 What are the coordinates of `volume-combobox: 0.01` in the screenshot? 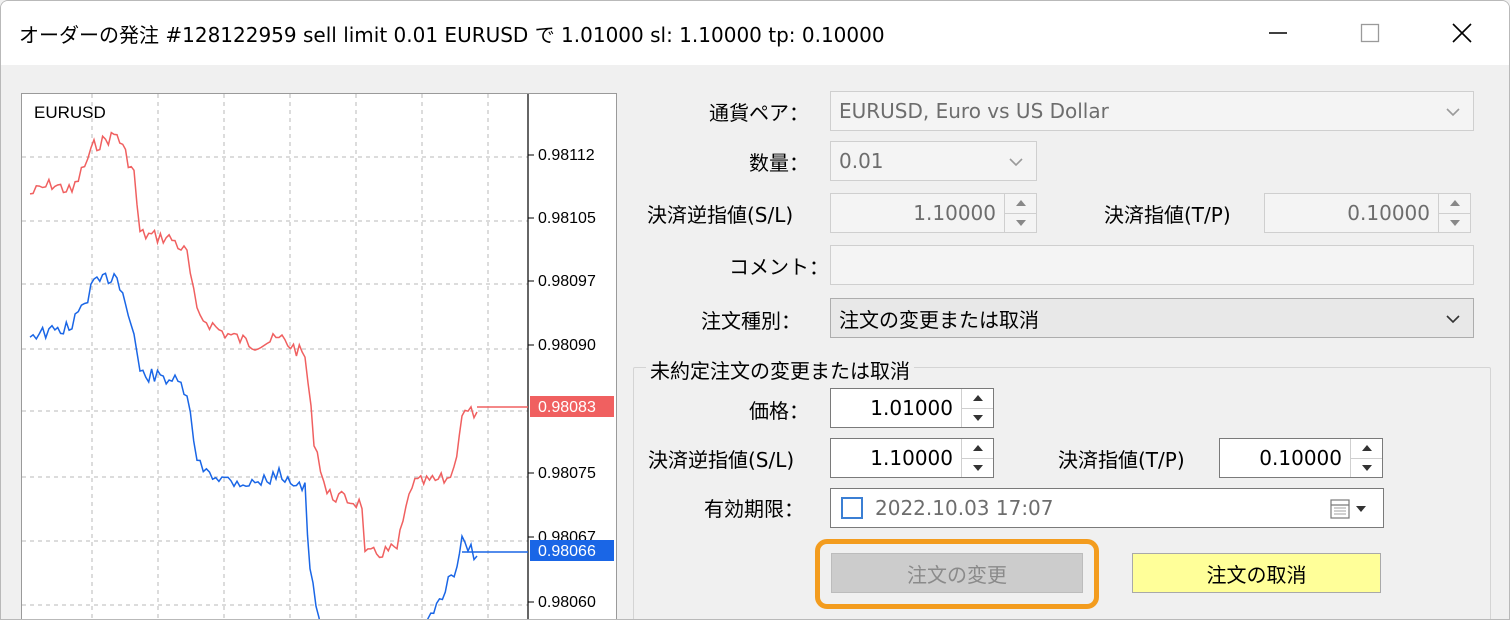 It's located at (933, 161).